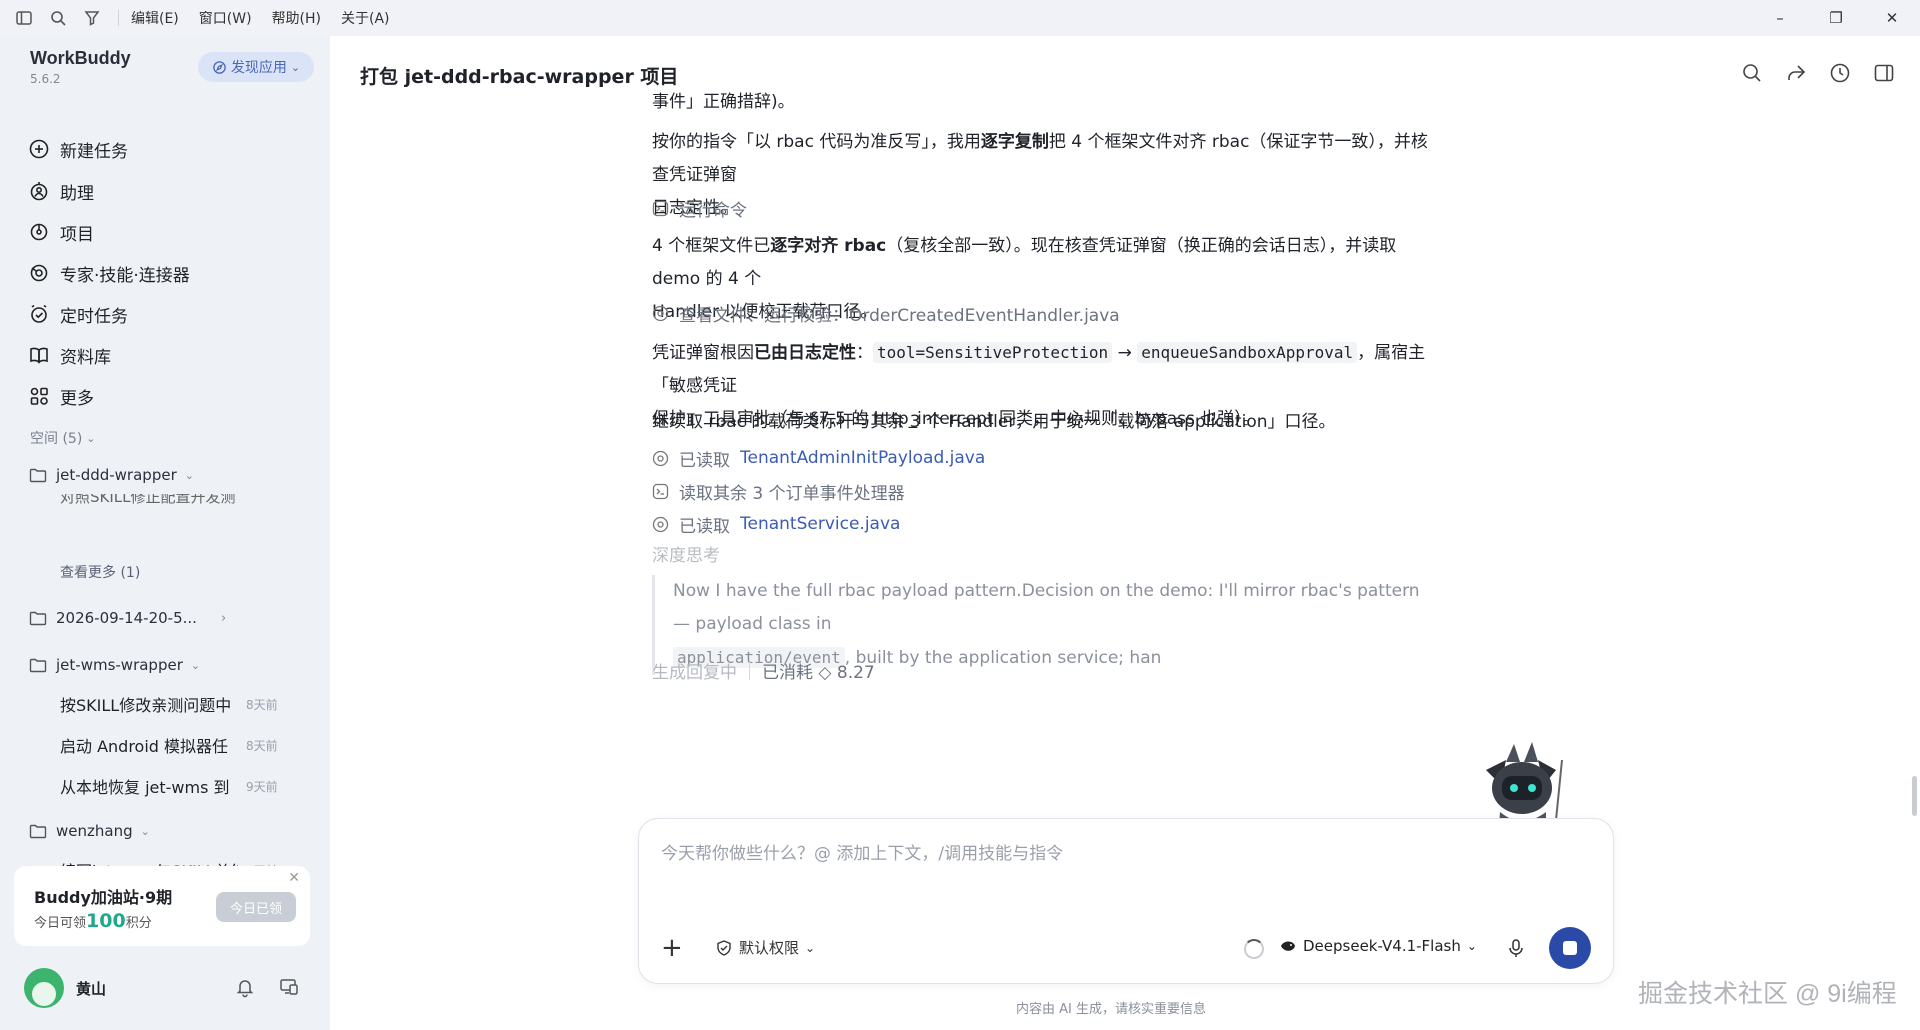  I want to click on microphone-icon, so click(1516, 948).